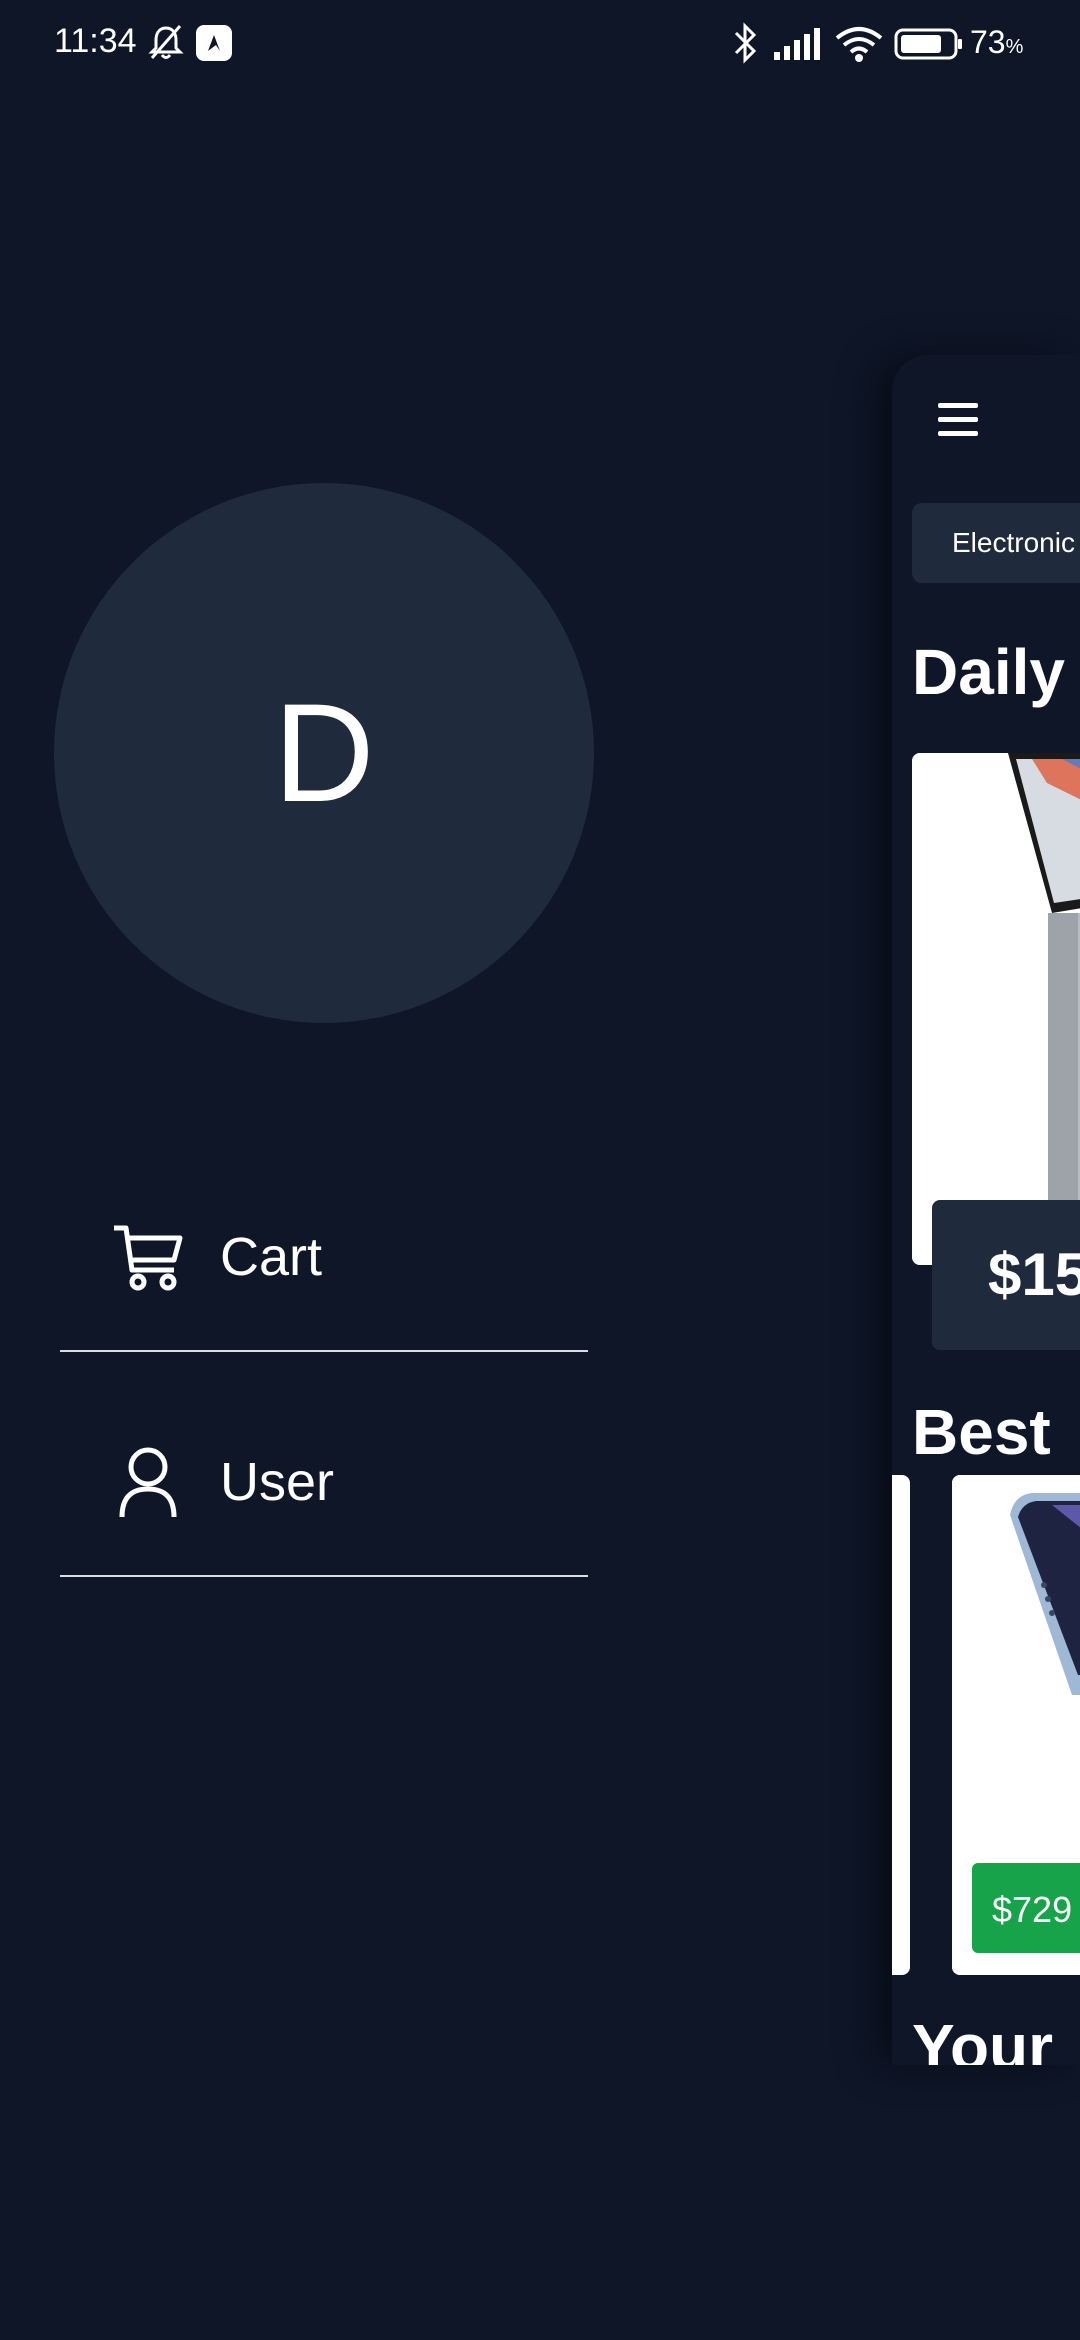 This screenshot has height=2340, width=1080. What do you see at coordinates (1032, 1909) in the screenshot?
I see `best-price: $729` at bounding box center [1032, 1909].